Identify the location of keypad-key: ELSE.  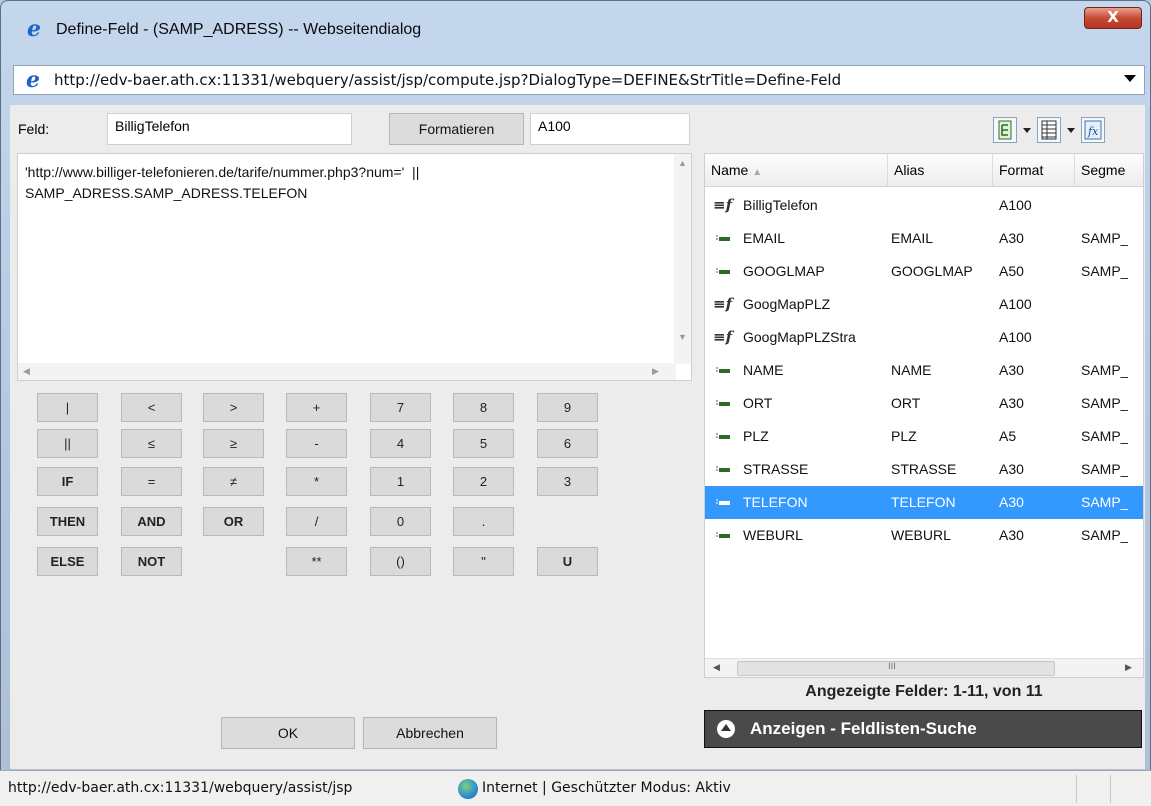
(67, 561).